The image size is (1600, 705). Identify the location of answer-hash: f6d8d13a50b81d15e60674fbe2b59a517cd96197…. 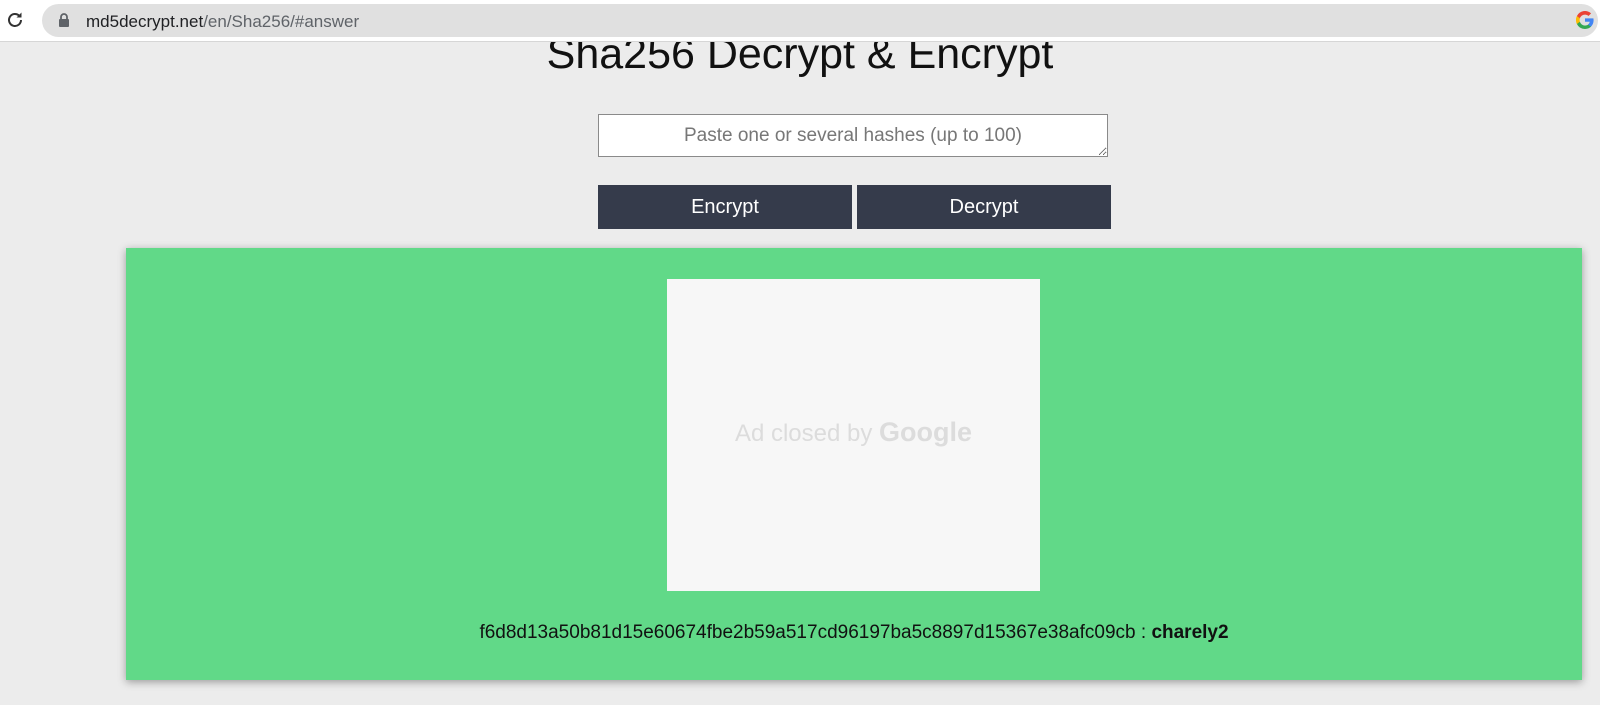
(807, 632).